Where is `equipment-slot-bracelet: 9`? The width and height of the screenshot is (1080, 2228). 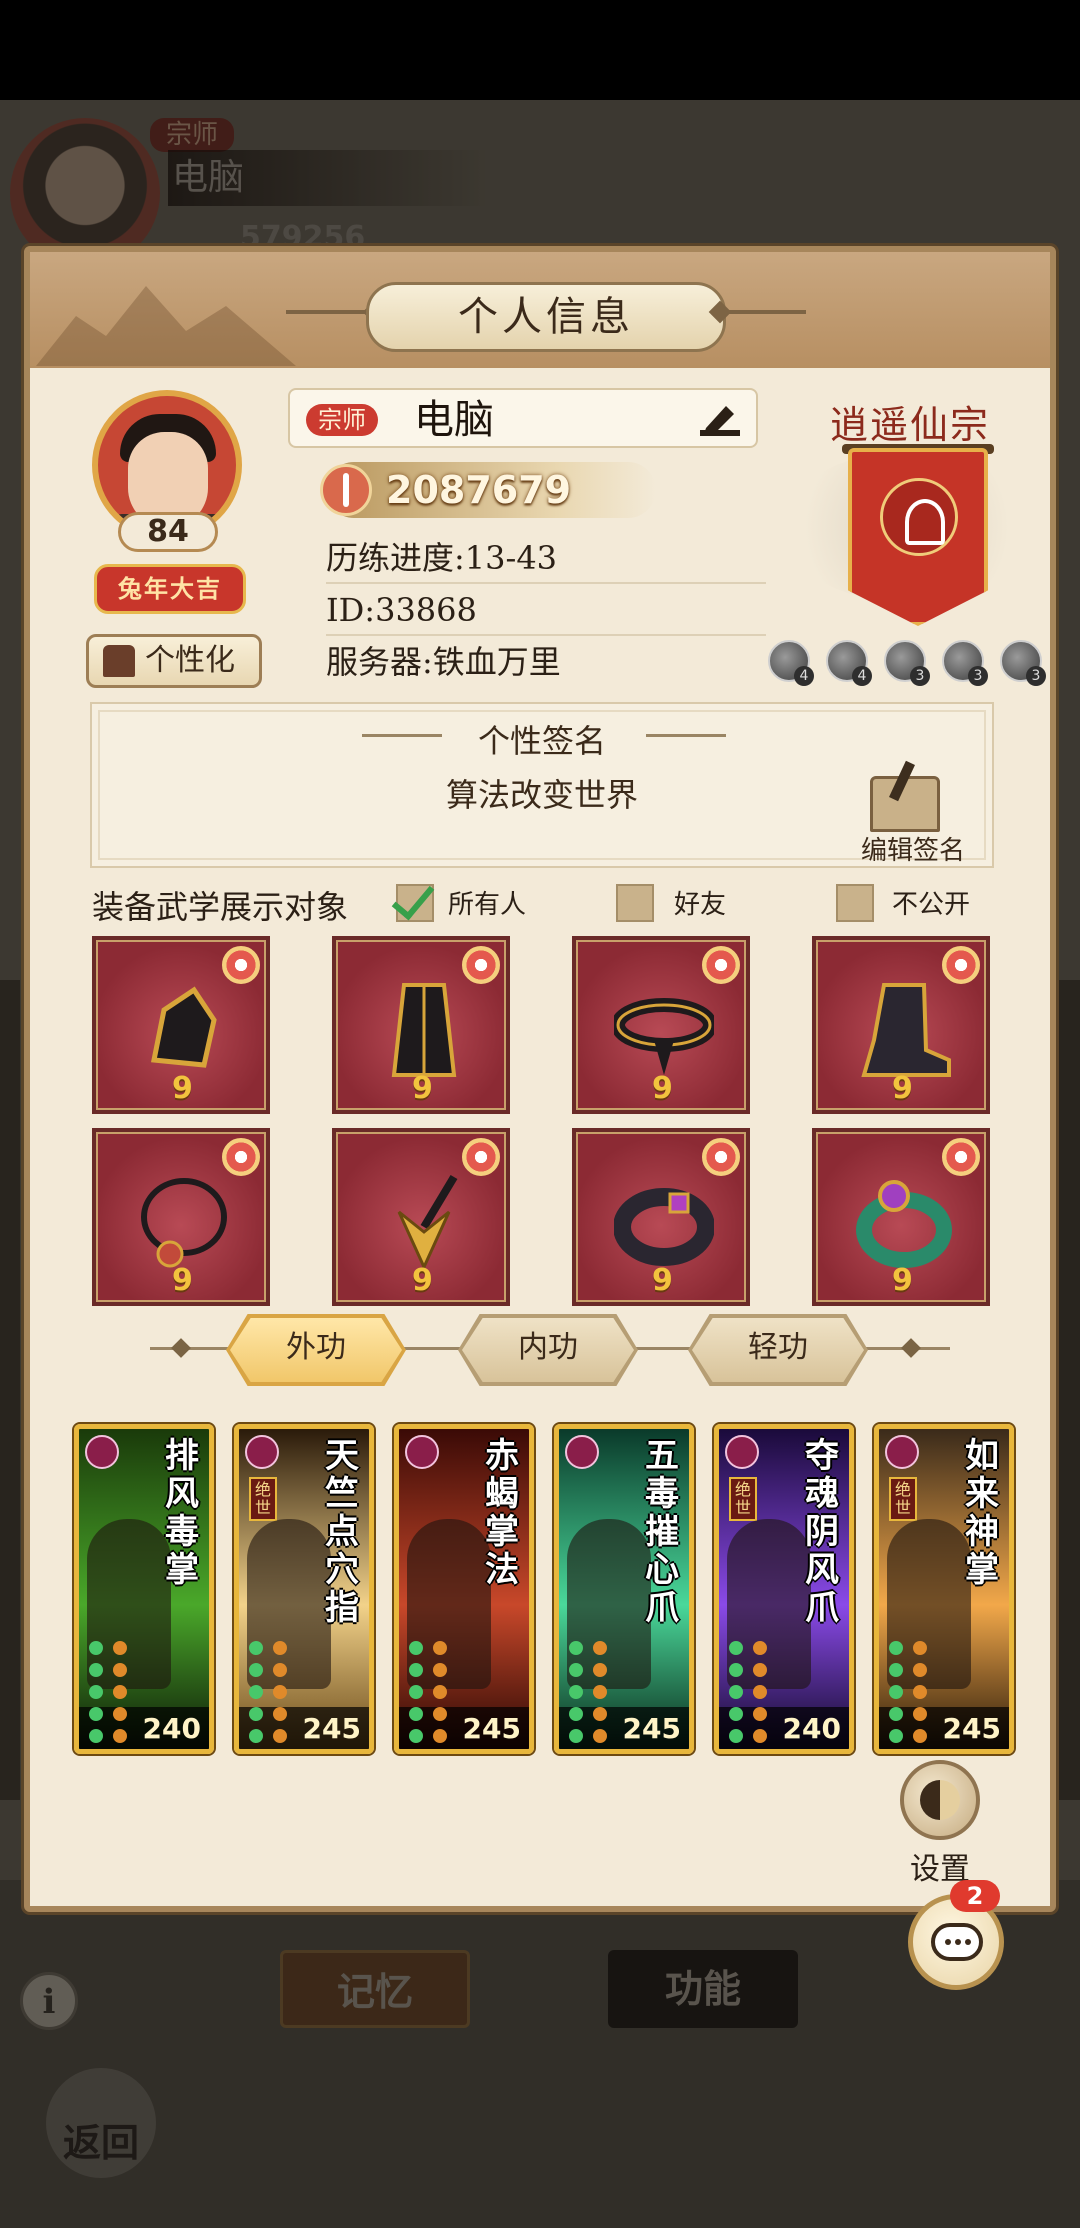 equipment-slot-bracelet: 9 is located at coordinates (661, 1217).